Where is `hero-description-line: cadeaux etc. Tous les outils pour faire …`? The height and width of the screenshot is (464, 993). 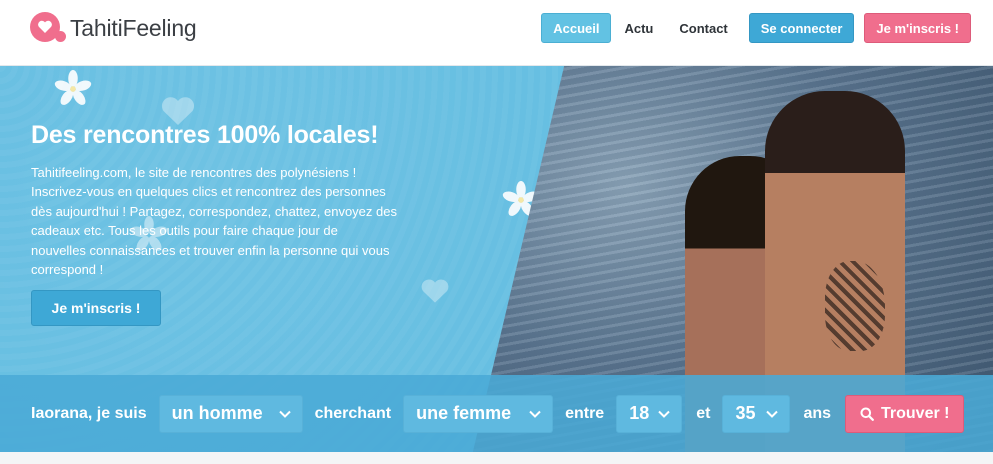 hero-description-line: cadeaux etc. Tous les outils pour faire … is located at coordinates (184, 231).